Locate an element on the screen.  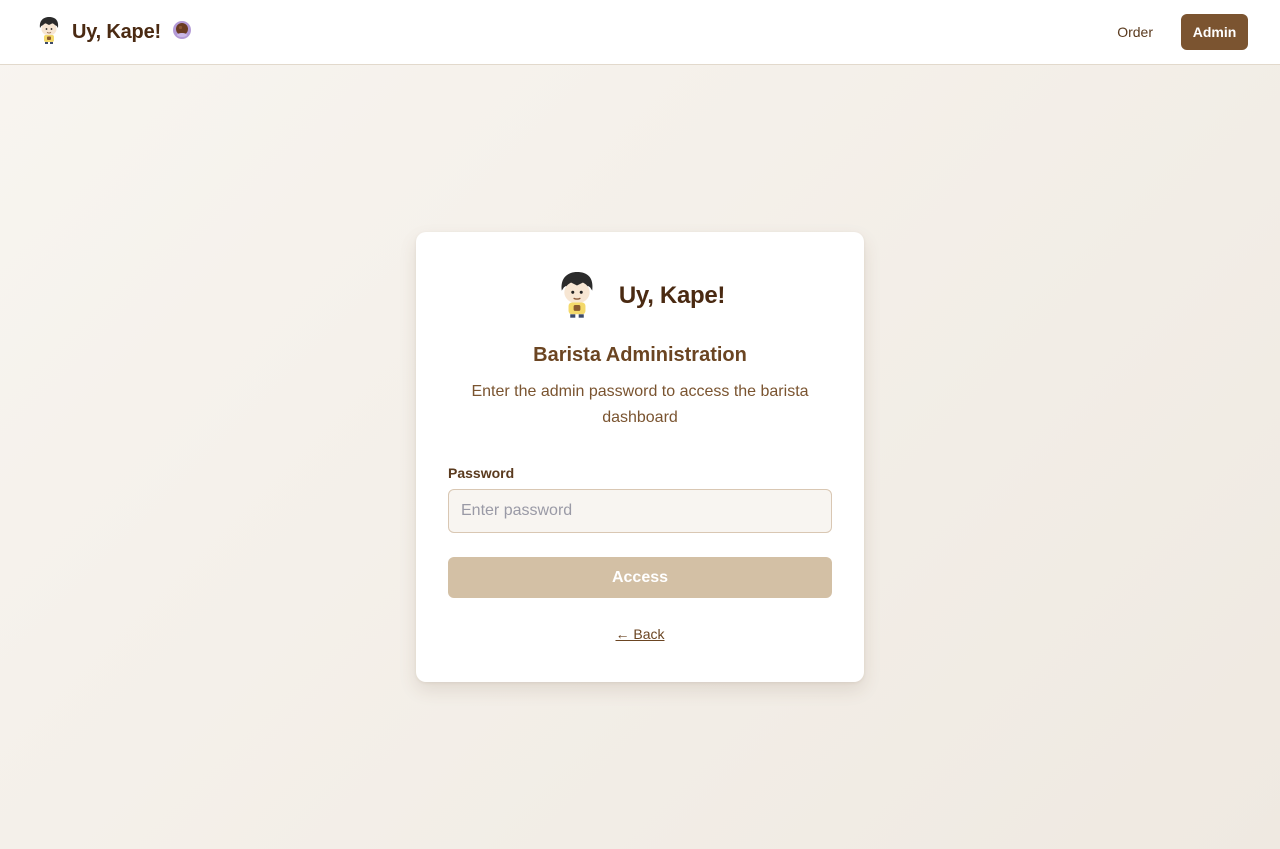
access-button: Access is located at coordinates (640, 577).